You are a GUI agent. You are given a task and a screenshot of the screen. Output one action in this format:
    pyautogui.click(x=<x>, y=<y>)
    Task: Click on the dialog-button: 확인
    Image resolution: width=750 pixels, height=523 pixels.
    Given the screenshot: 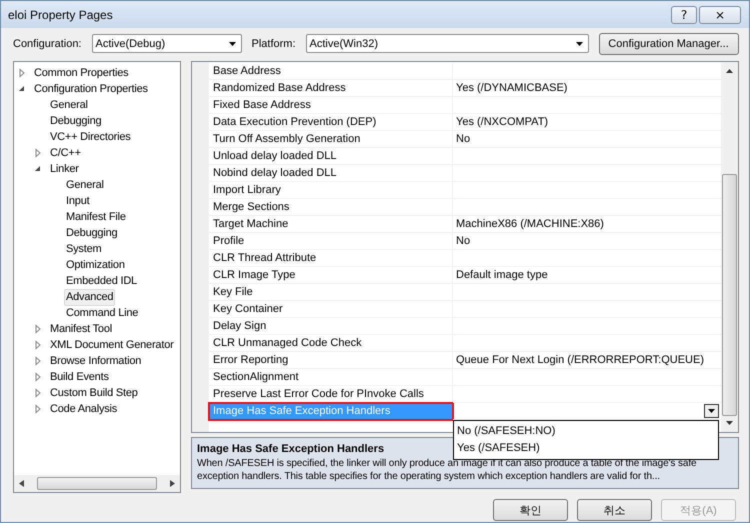 What is the action you would take?
    pyautogui.click(x=530, y=510)
    